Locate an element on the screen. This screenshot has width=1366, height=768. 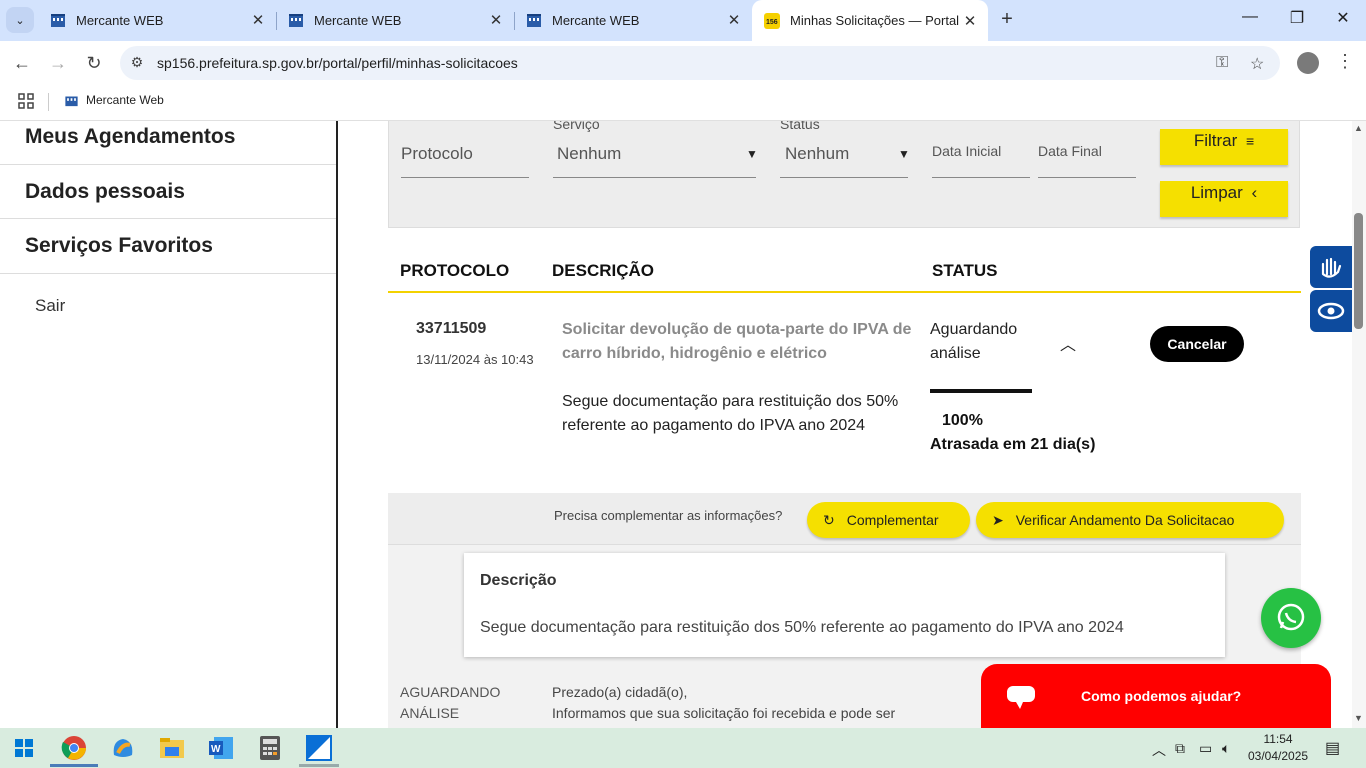
send-icon: ➤ is located at coordinates (998, 519).